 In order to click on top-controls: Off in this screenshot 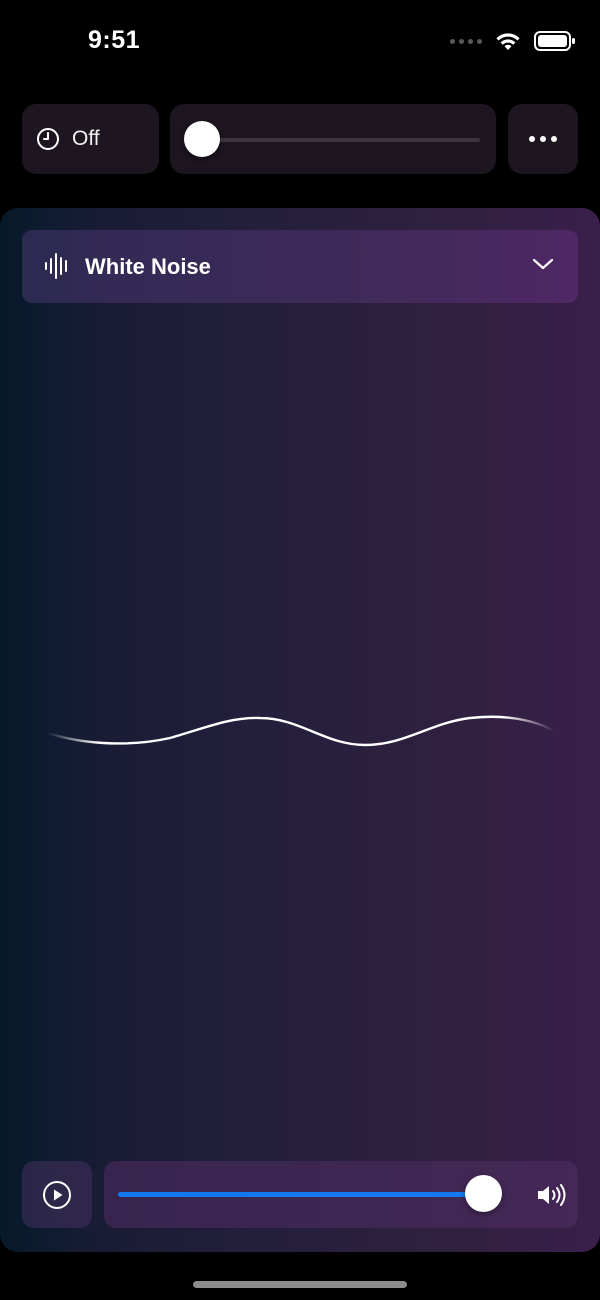, I will do `click(300, 139)`.